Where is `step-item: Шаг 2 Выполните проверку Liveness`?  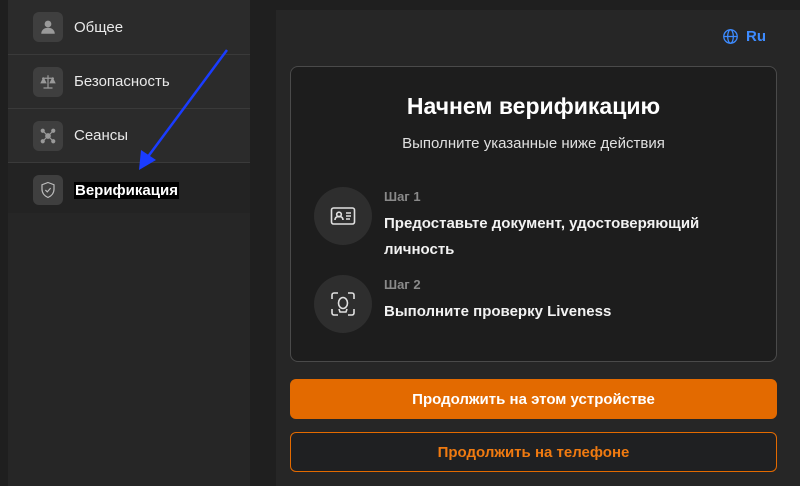
step-item: Шаг 2 Выполните проверку Liveness is located at coordinates (529, 304).